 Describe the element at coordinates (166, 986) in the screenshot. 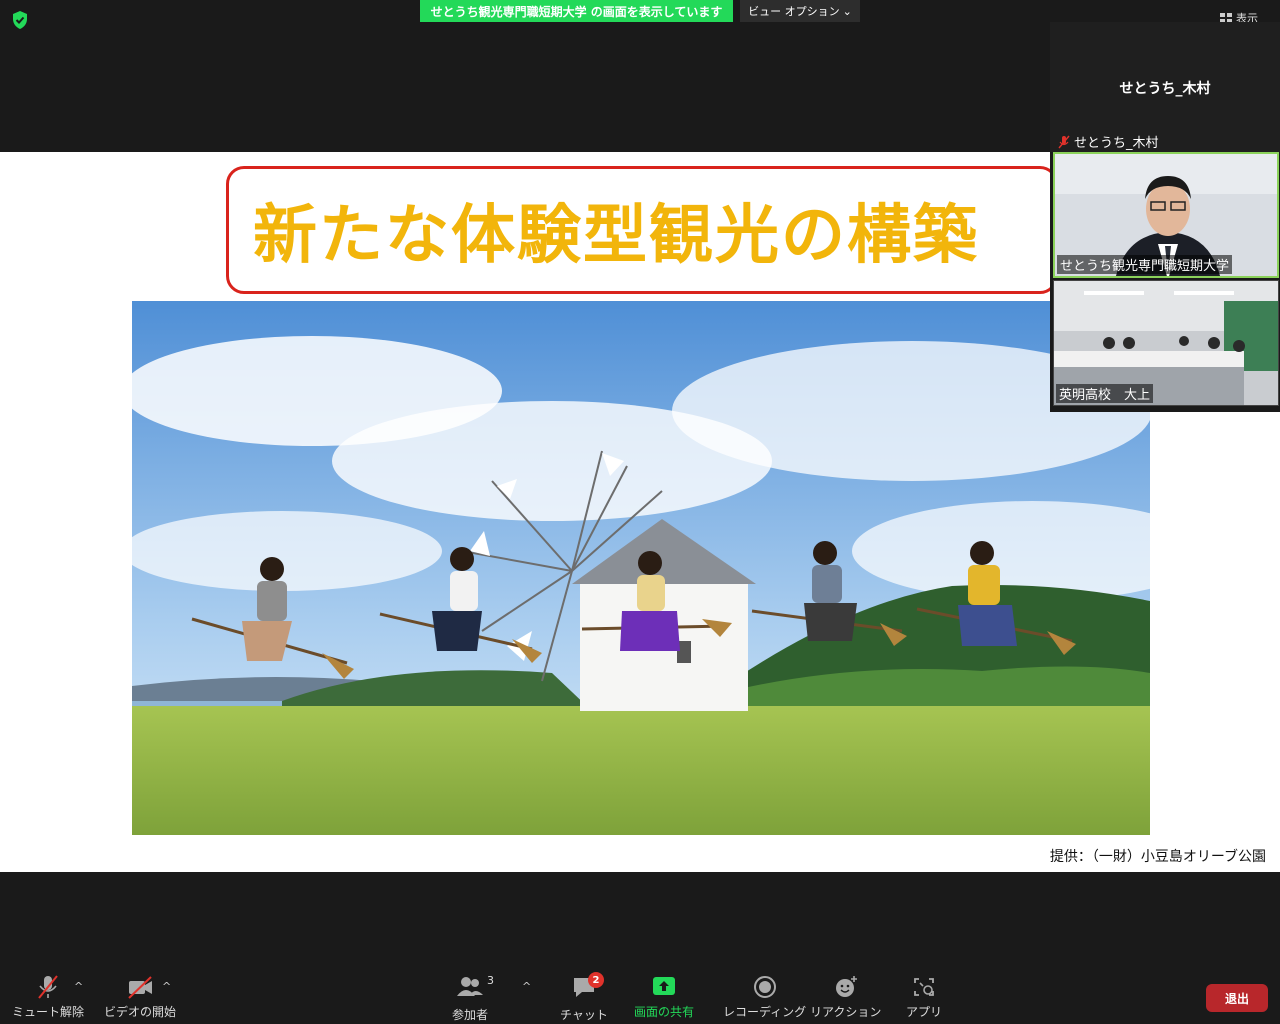

I see `video-options-caret: ^` at that location.